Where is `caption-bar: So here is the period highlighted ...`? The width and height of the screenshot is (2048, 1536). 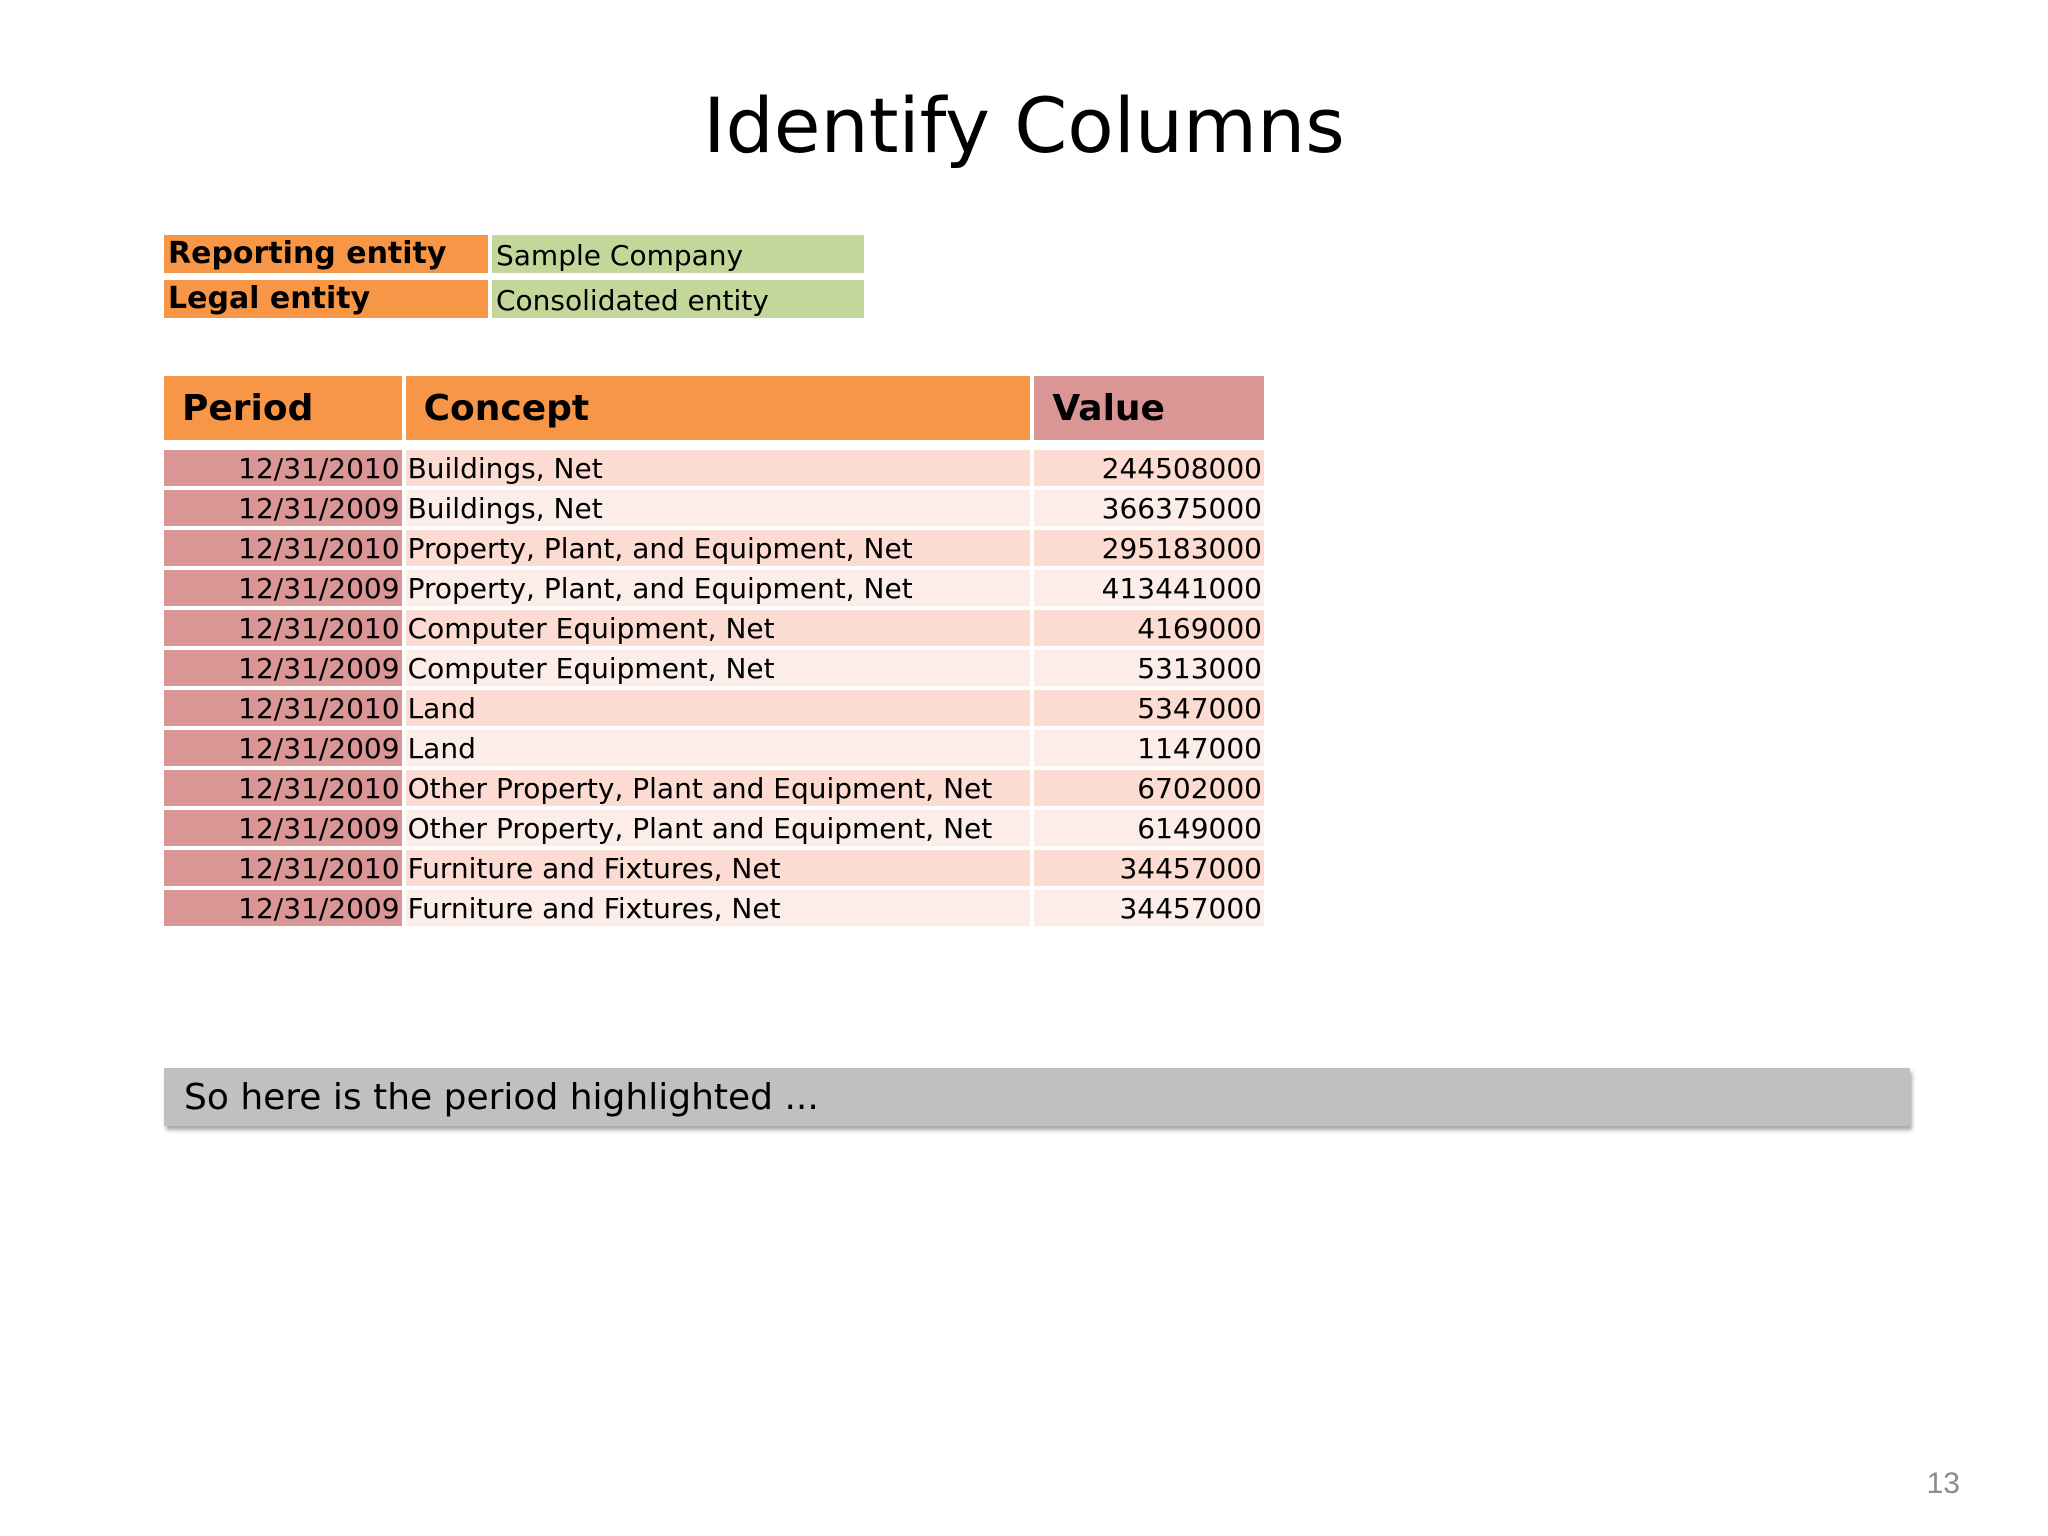
caption-bar: So here is the period highlighted ... is located at coordinates (1037, 1097).